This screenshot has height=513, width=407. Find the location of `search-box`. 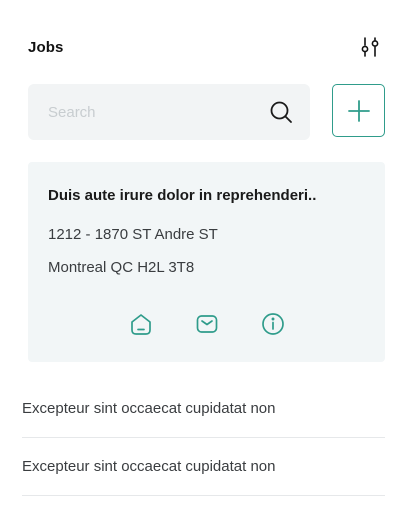

search-box is located at coordinates (169, 112).